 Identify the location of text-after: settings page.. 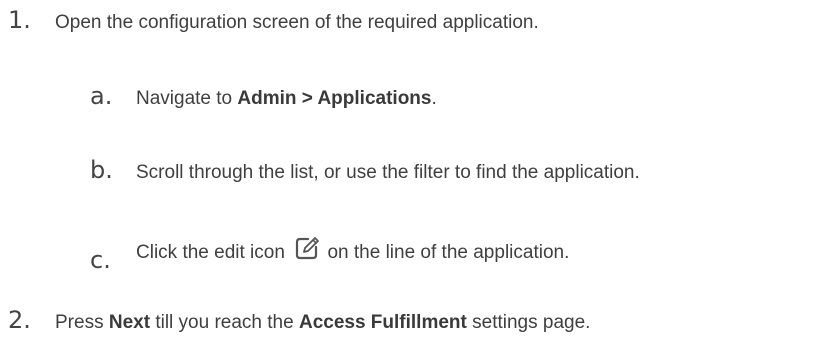
(528, 322).